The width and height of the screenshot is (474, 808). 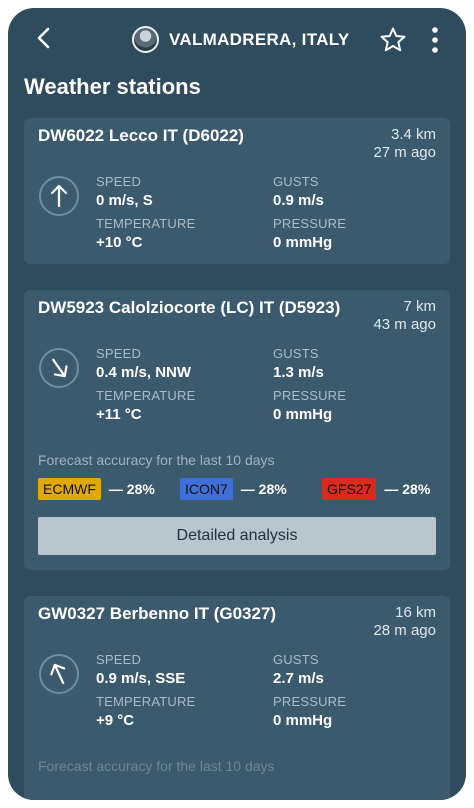 I want to click on gusts-value: 2.7 m/s, so click(x=298, y=678).